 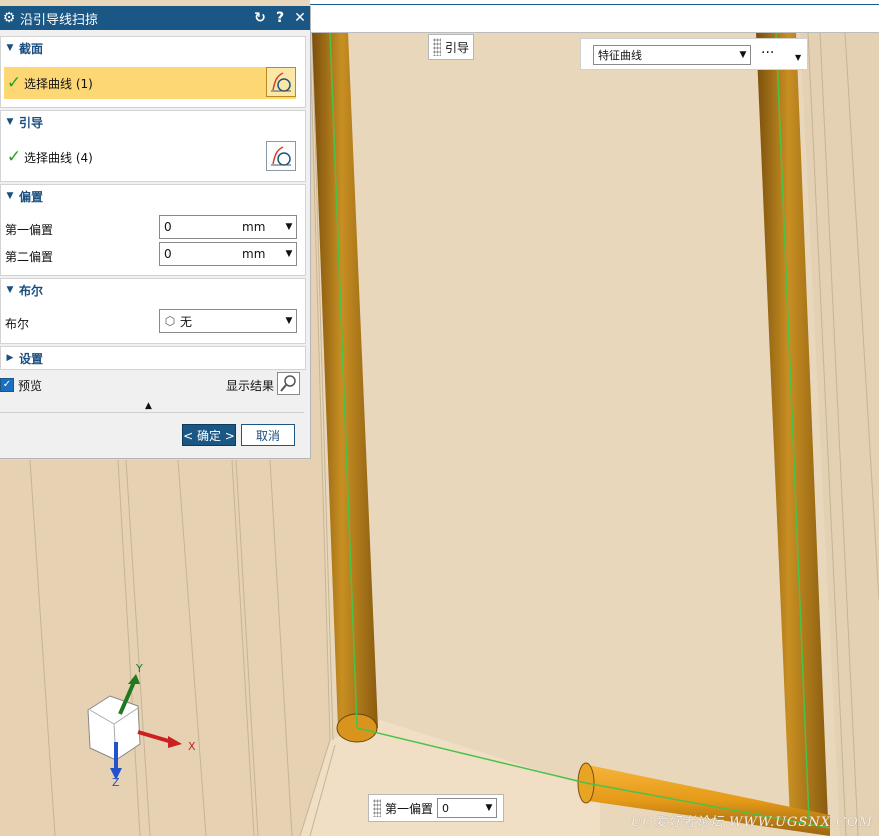 What do you see at coordinates (467, 808) in the screenshot?
I see `offset-chip-input: 0 ▼` at bounding box center [467, 808].